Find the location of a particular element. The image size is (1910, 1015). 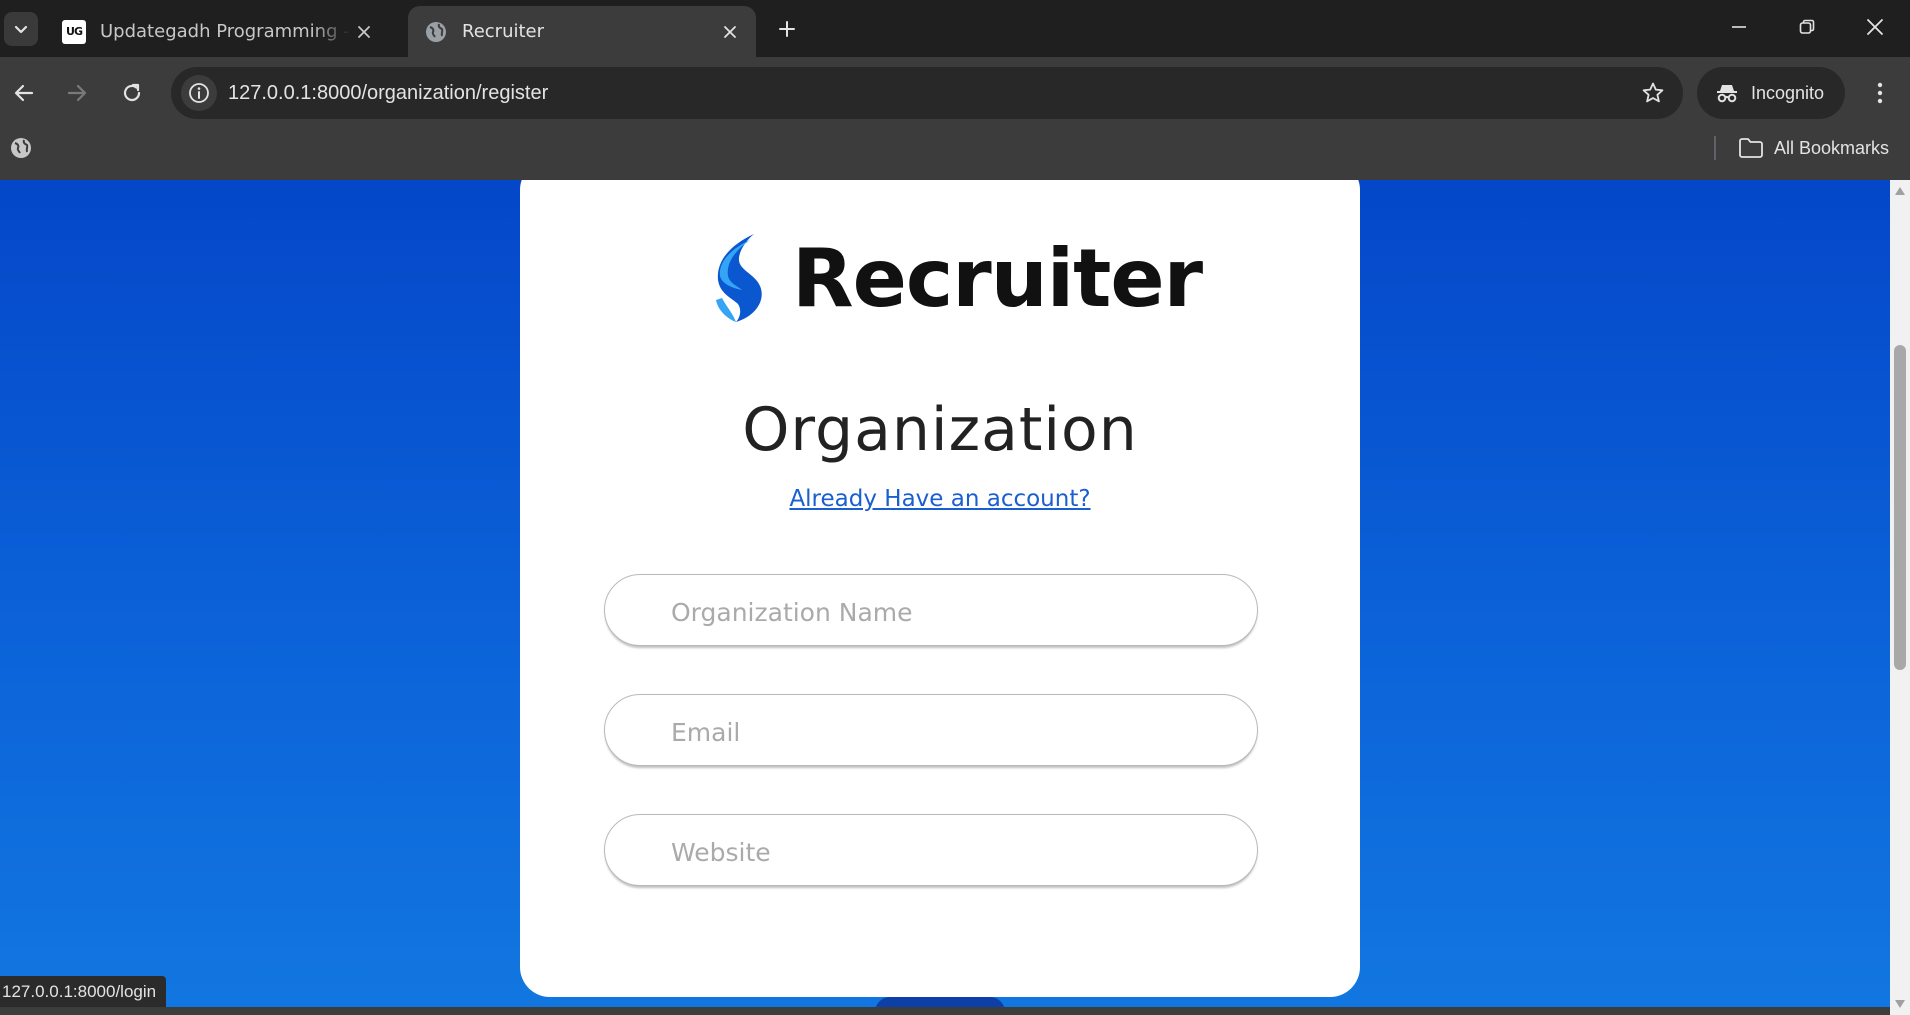

page-scrollbar is located at coordinates (1900, 597).